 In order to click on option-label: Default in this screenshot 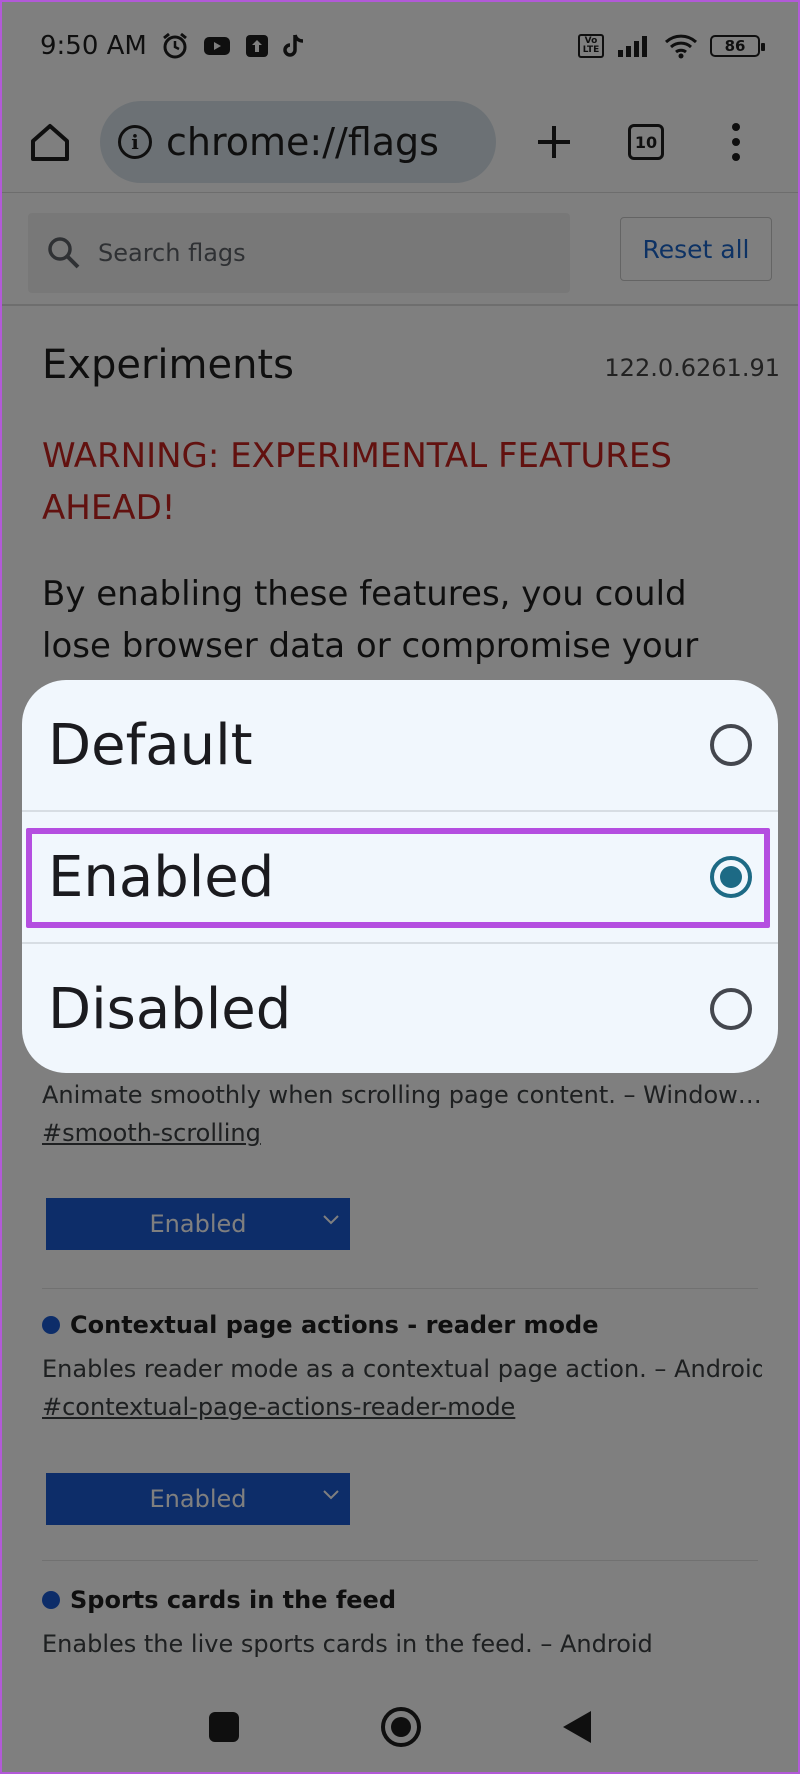, I will do `click(150, 745)`.